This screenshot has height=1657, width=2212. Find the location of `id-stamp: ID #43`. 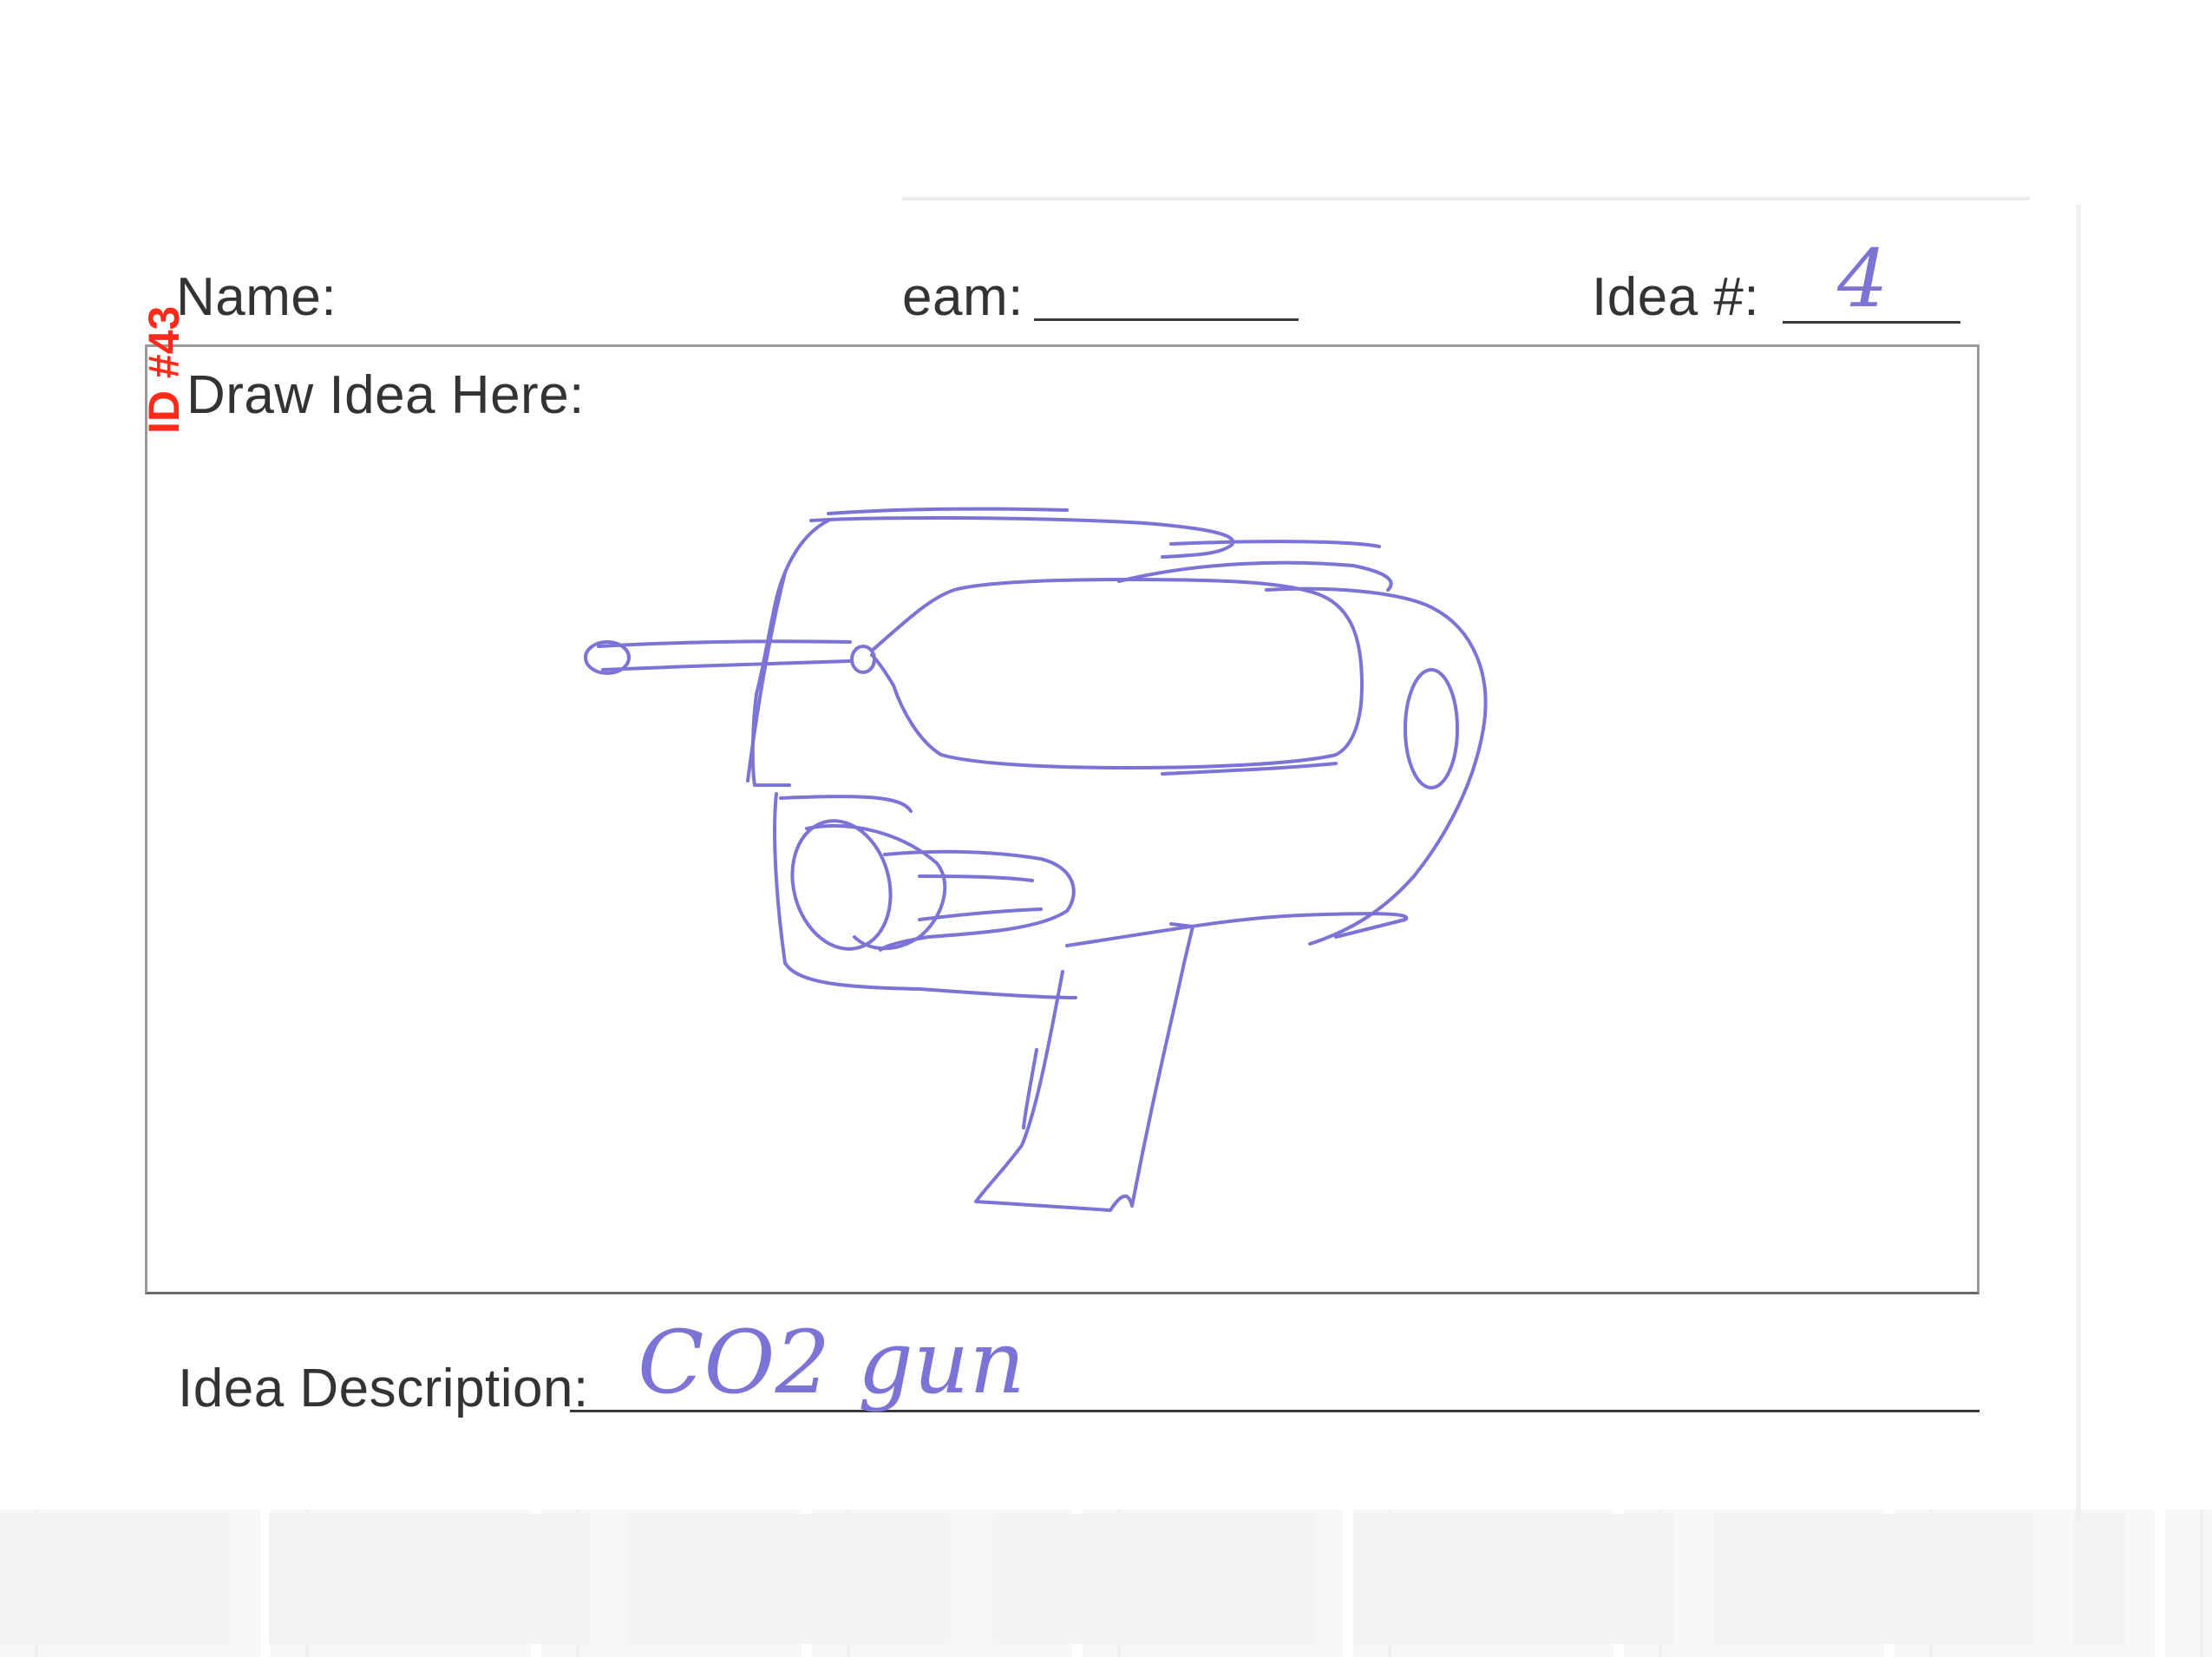

id-stamp: ID #43 is located at coordinates (164, 369).